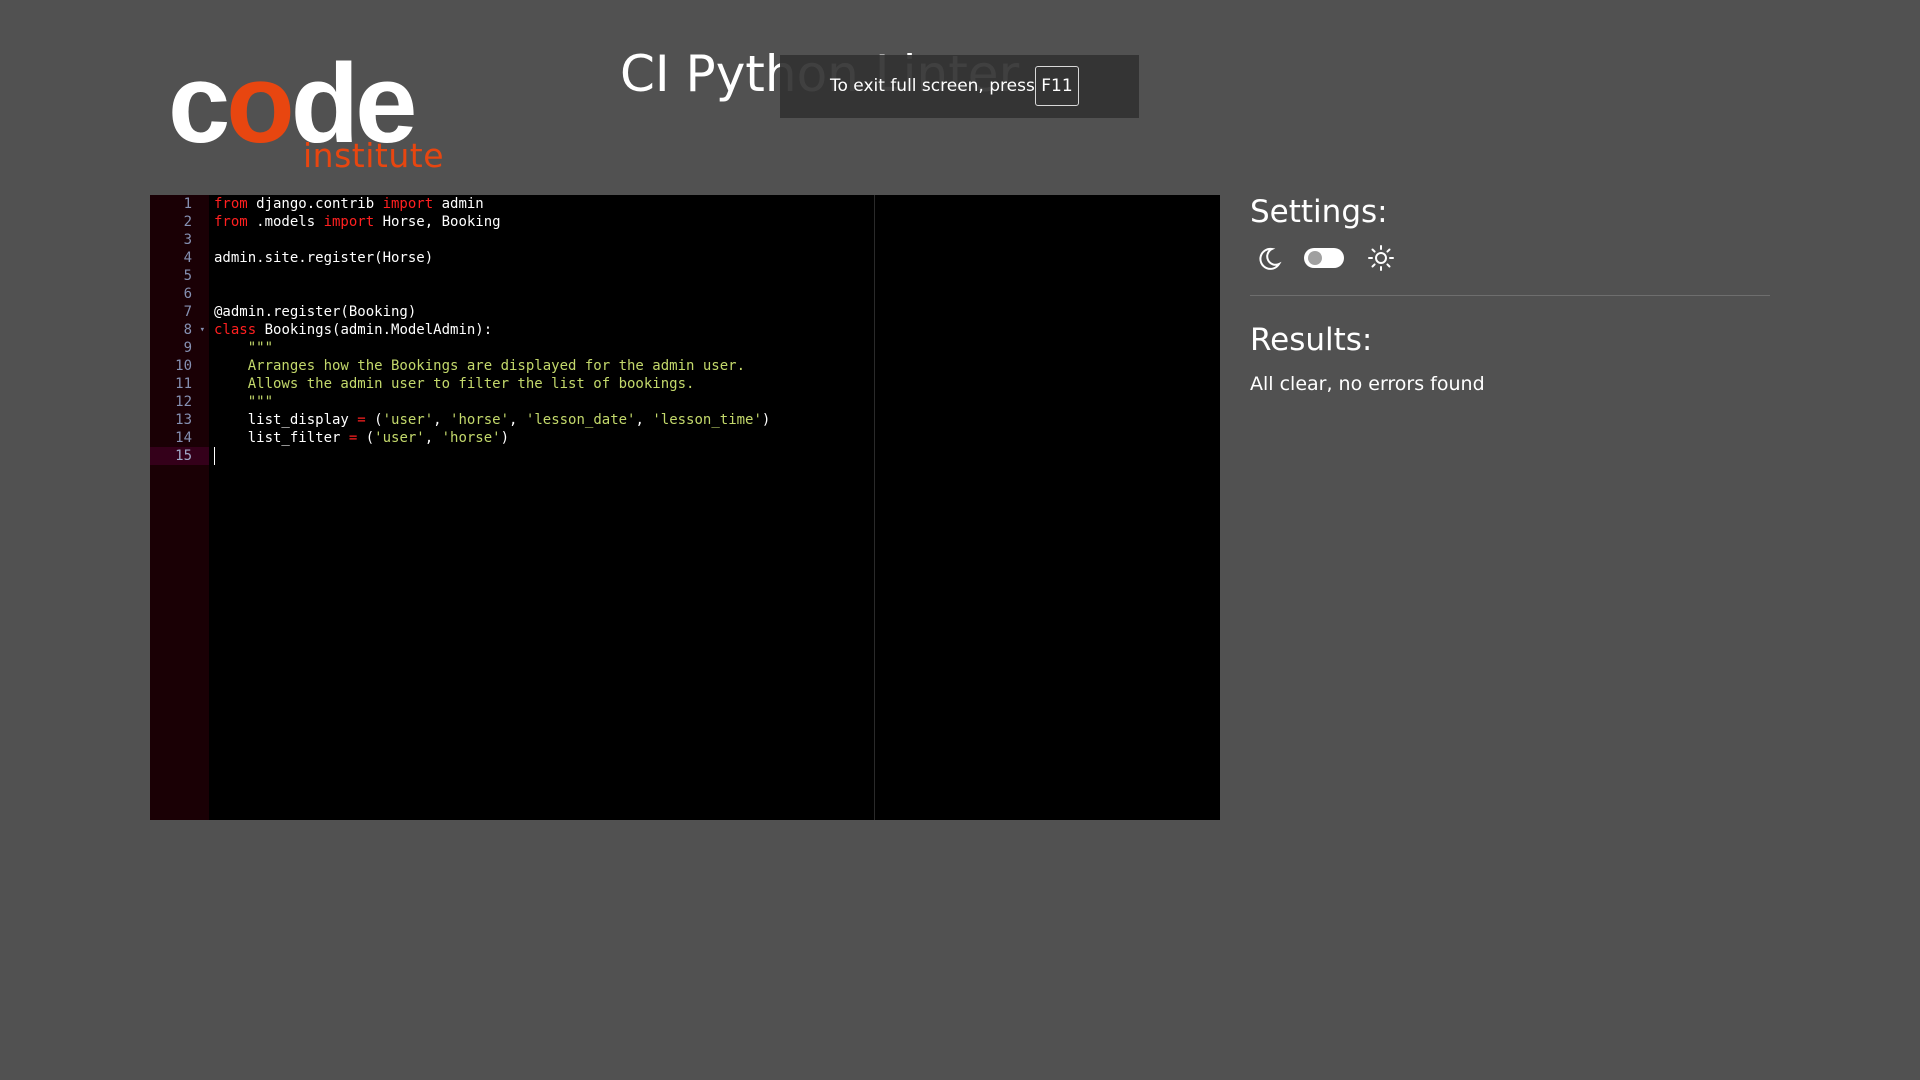 Image resolution: width=1920 pixels, height=1080 pixels. What do you see at coordinates (1270, 258) in the screenshot?
I see `moon-icon` at bounding box center [1270, 258].